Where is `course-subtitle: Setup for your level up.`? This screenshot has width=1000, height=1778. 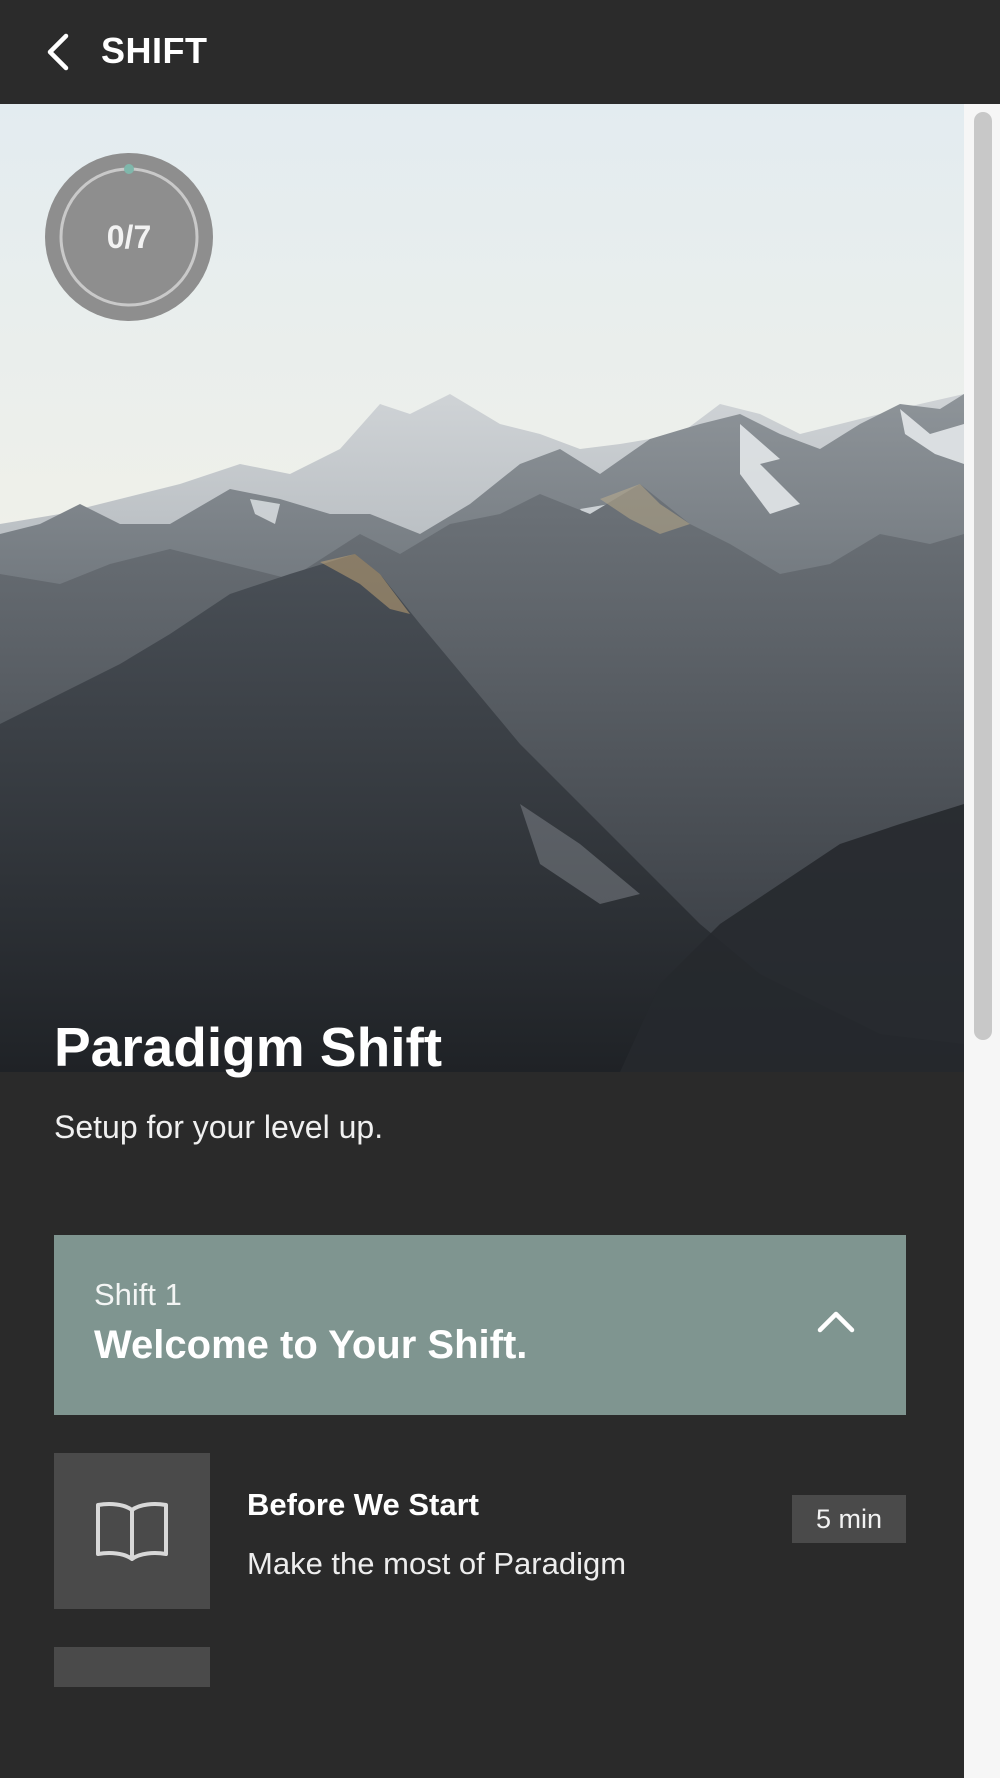 course-subtitle: Setup for your level up. is located at coordinates (219, 1127).